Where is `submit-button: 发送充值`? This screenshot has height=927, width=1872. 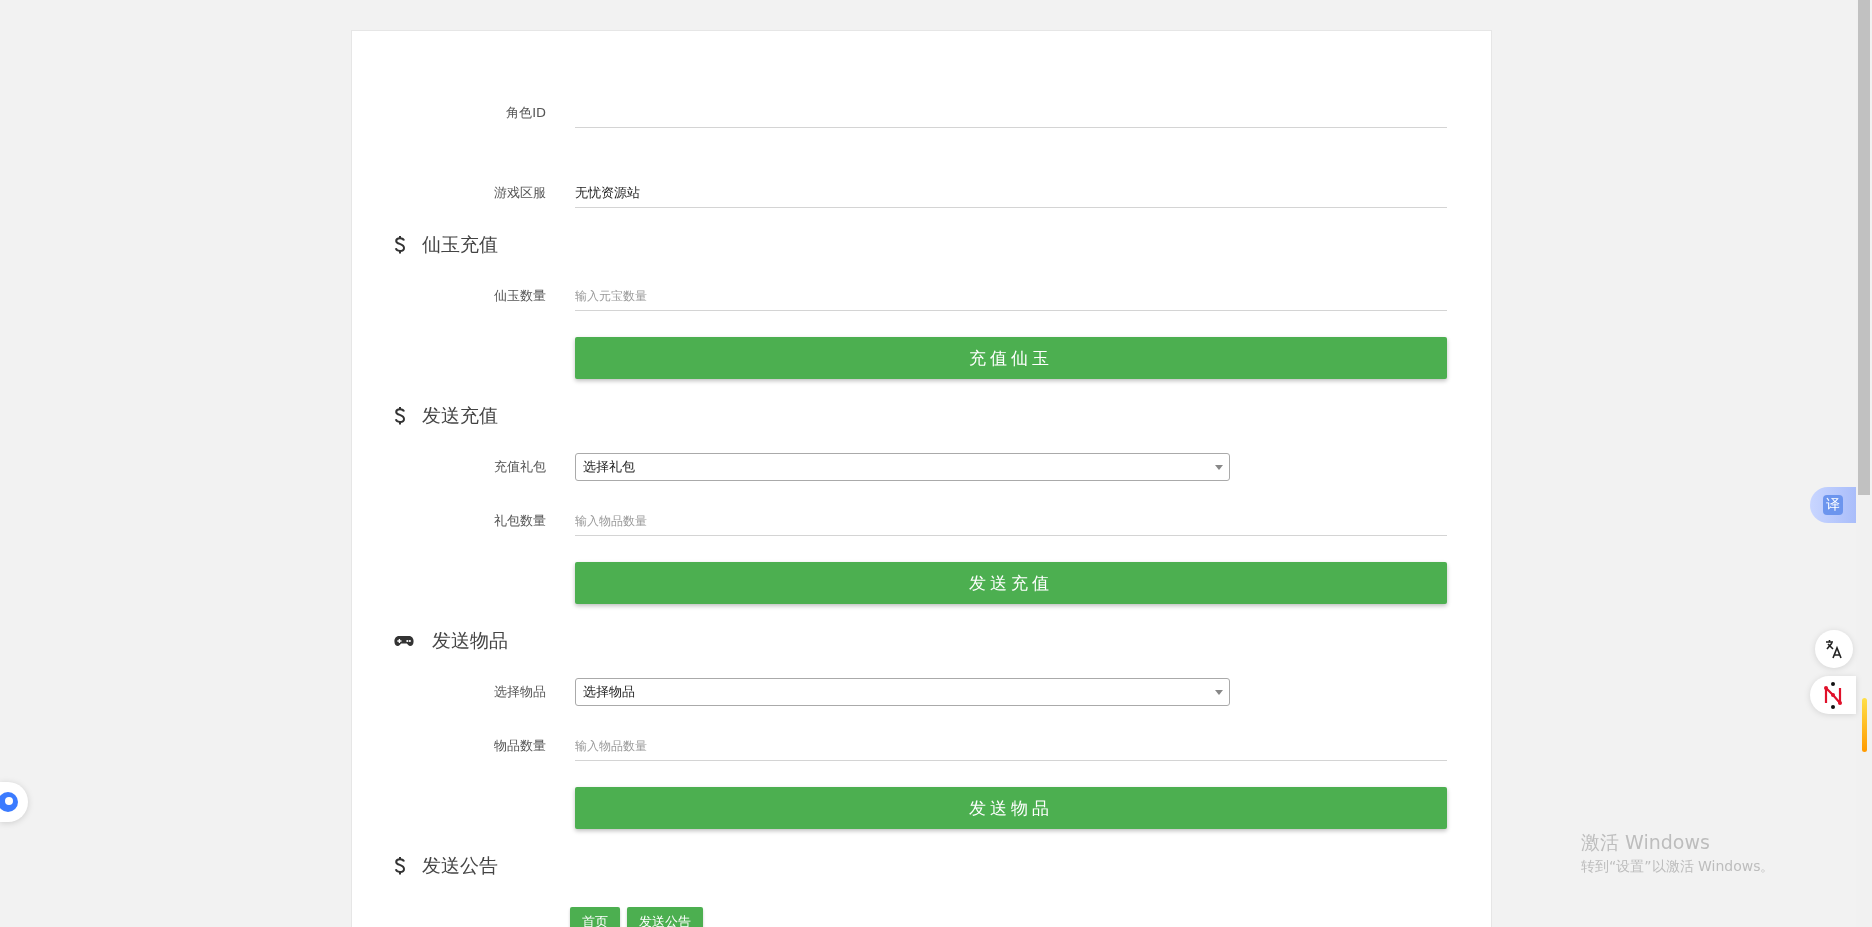
submit-button: 发送充值 is located at coordinates (1011, 583).